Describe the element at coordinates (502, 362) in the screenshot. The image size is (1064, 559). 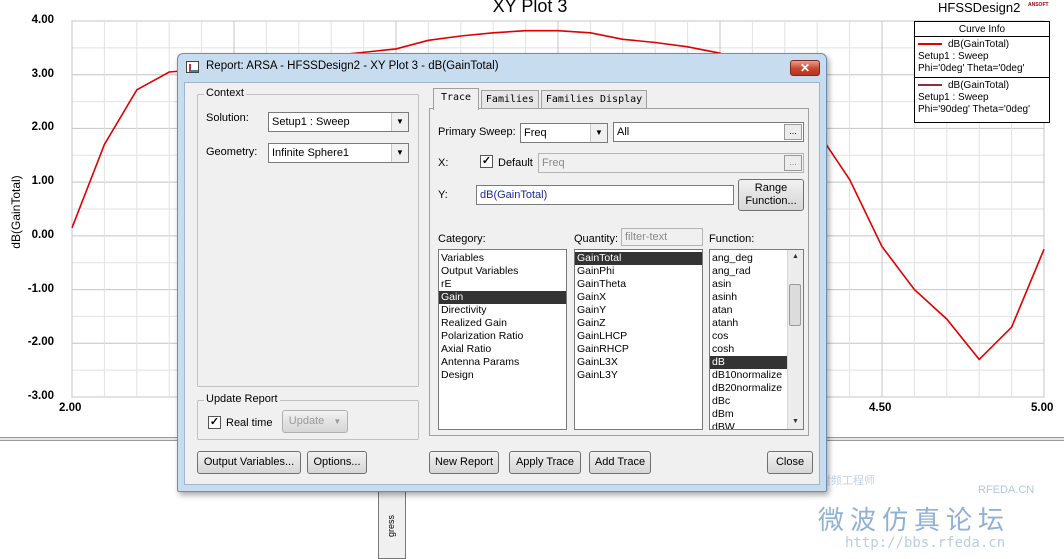
I see `category-list-item: Antenna Params` at that location.